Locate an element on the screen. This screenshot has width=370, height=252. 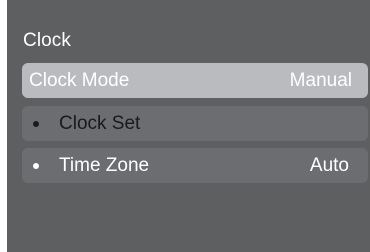
menu-item-clock-mode: Clock Mode Manual is located at coordinates (195, 80).